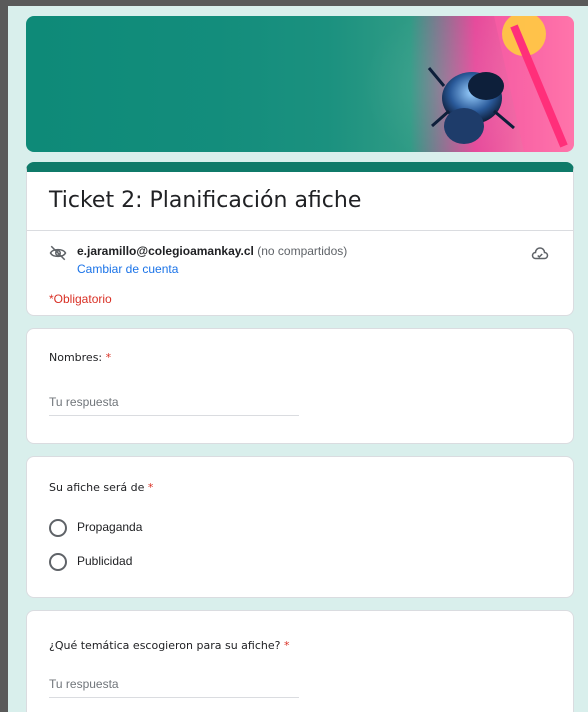  I want to click on question-text: Su afiche será de, so click(97, 487).